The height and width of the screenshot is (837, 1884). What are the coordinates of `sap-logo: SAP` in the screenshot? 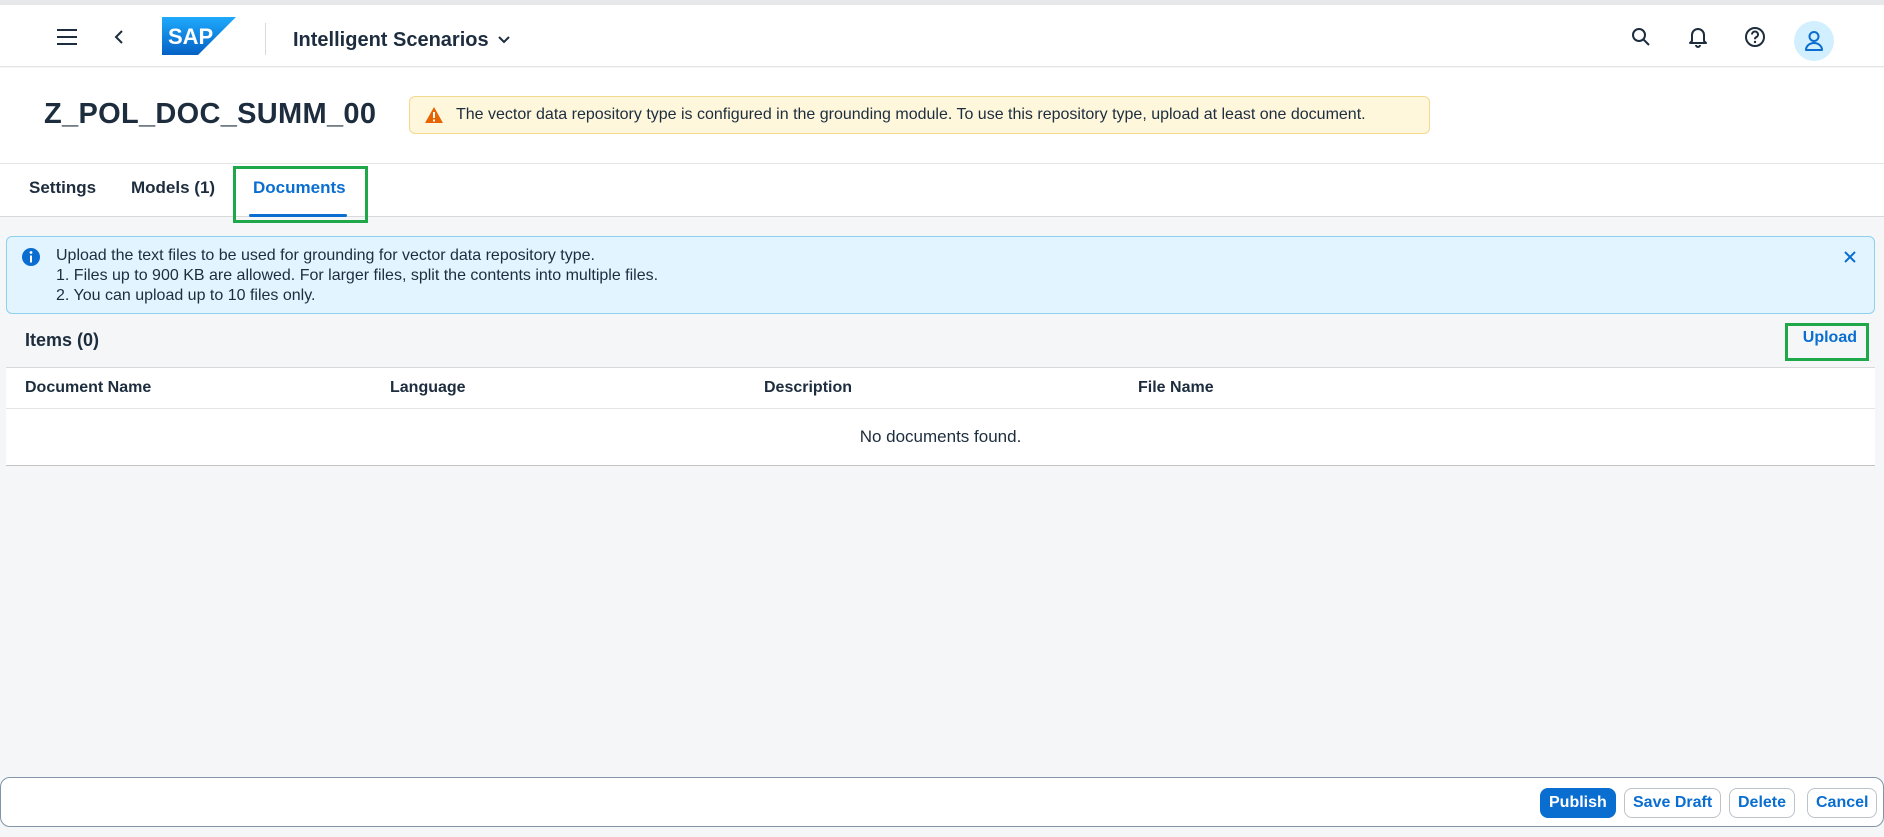 It's located at (199, 36).